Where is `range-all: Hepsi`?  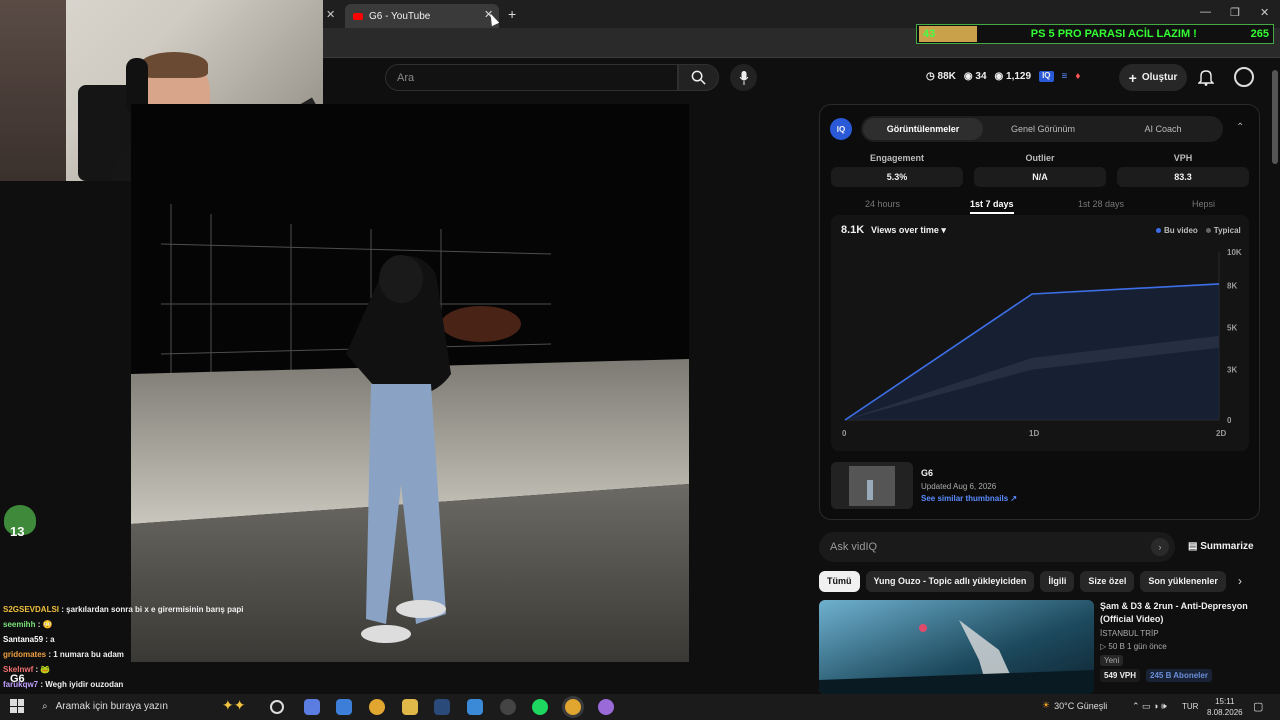
range-all: Hepsi is located at coordinates (1203, 204).